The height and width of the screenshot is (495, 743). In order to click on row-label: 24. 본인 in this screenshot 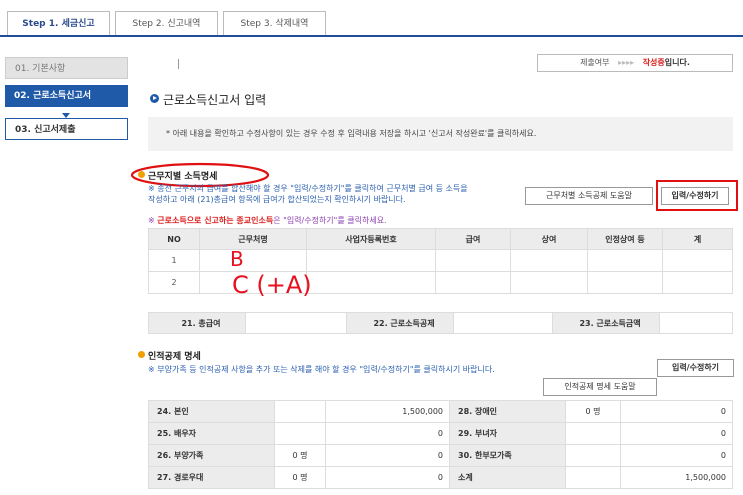, I will do `click(211, 411)`.